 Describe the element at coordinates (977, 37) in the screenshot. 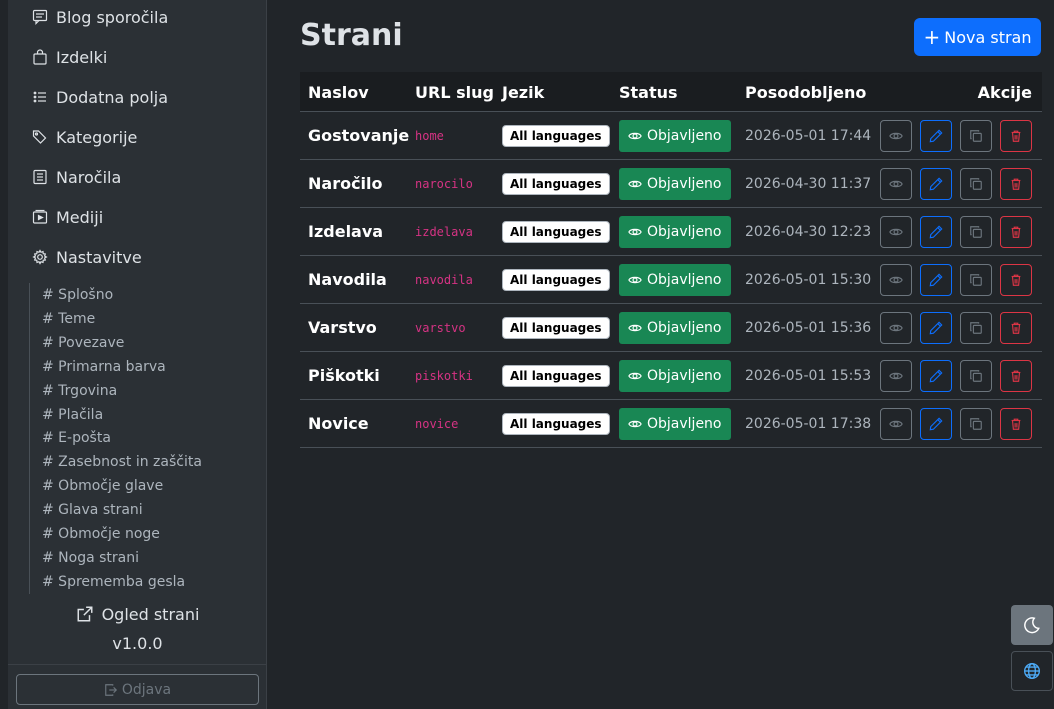

I see `new-page-button: + Nova stran` at that location.